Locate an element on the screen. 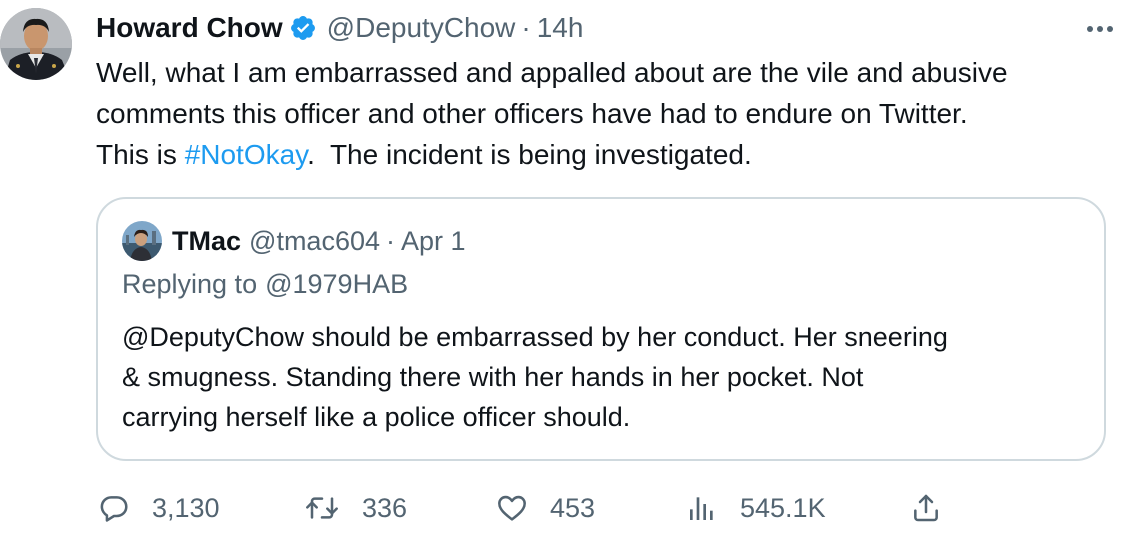 This screenshot has width=1132, height=544. author-display-name: Howard Chow is located at coordinates (189, 28).